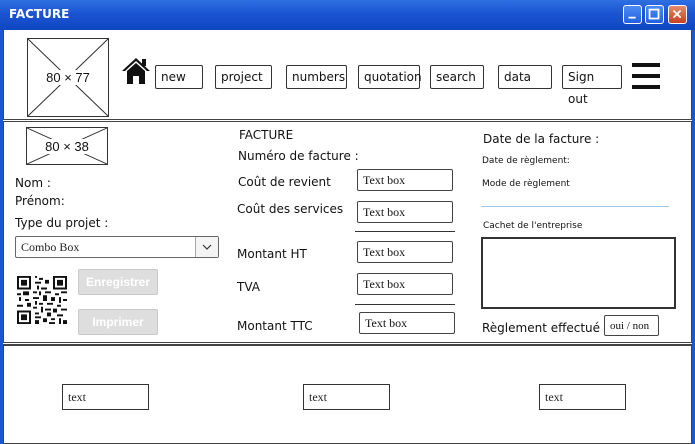 The width and height of the screenshot is (695, 444). What do you see at coordinates (40, 201) in the screenshot?
I see `prenom-label: Prénom:` at bounding box center [40, 201].